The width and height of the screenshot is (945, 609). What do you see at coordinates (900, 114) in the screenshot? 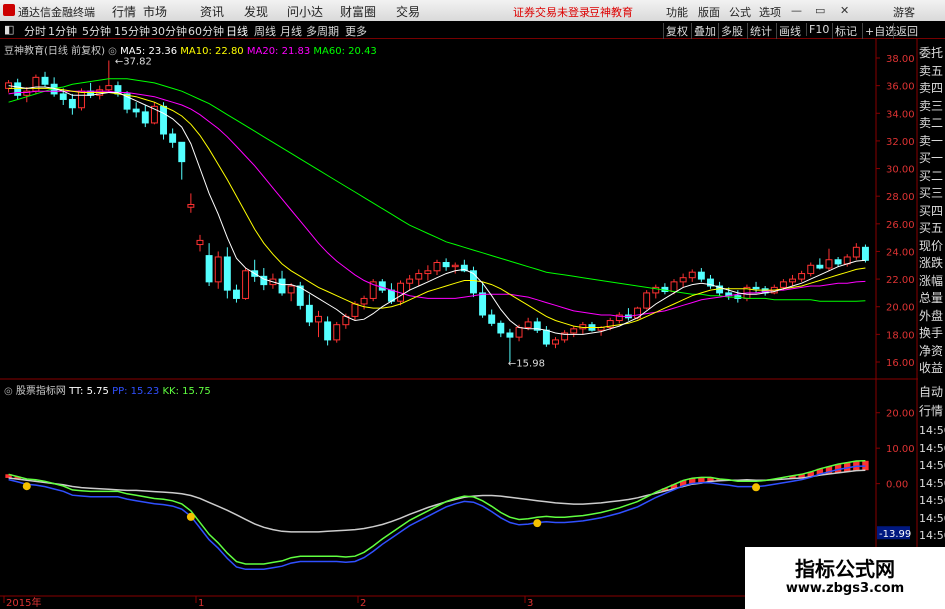
I see `price-tick: 34.00` at bounding box center [900, 114].